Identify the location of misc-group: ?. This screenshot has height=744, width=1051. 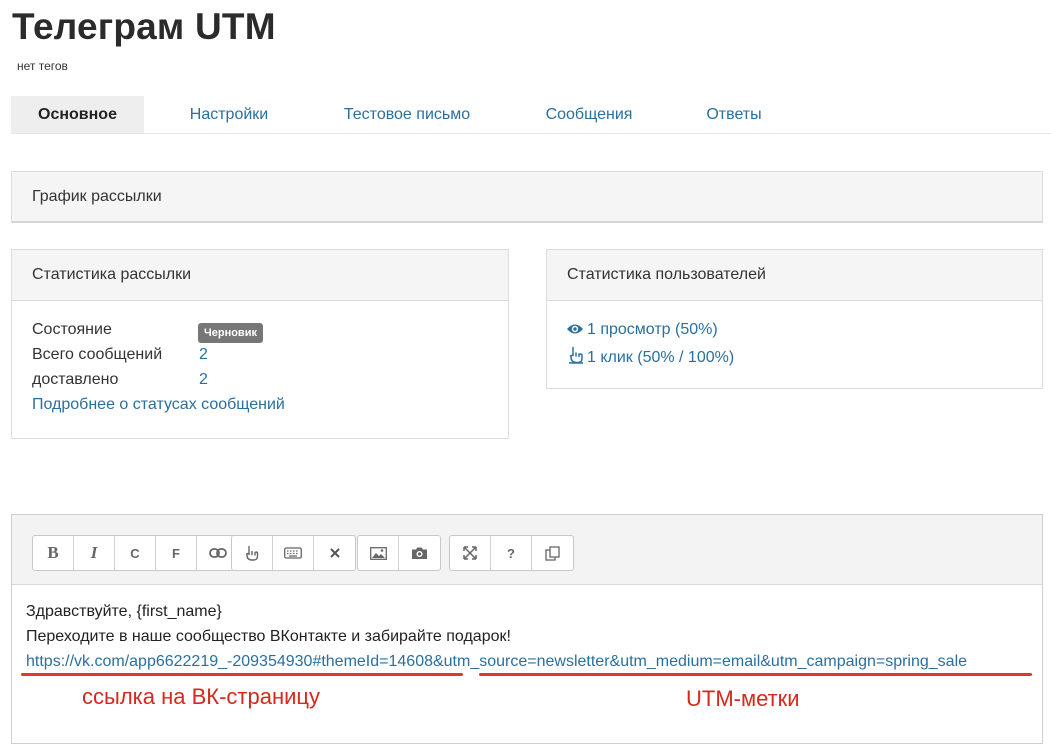
(511, 553).